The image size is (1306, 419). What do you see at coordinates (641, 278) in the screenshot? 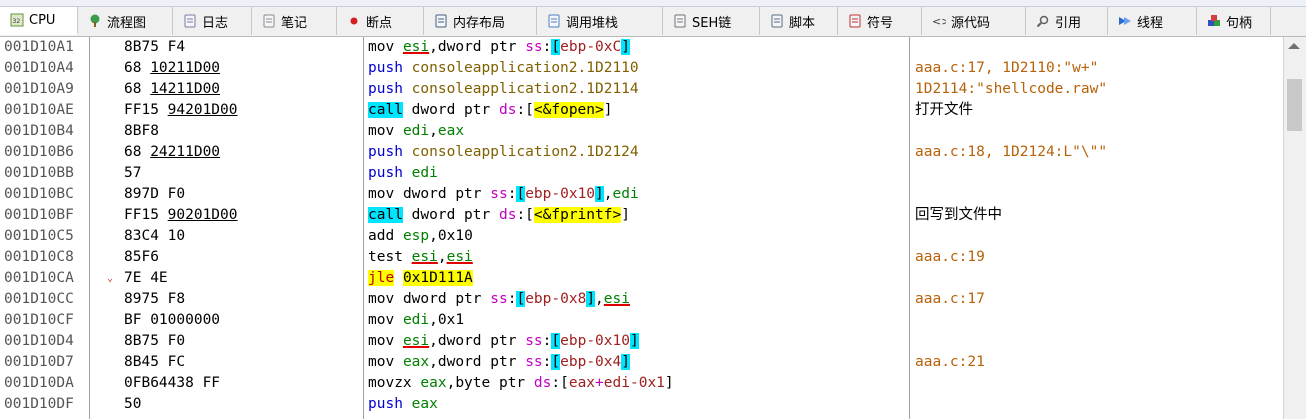
I see `table-row: 001D10CA ⌄ 7E 4E jle 0x1D111A` at bounding box center [641, 278].